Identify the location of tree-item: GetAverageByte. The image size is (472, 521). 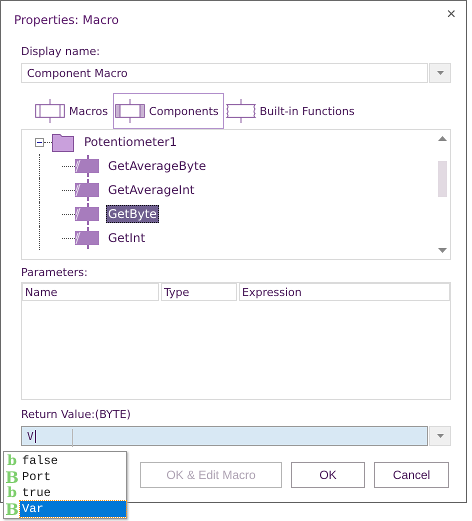
(157, 166).